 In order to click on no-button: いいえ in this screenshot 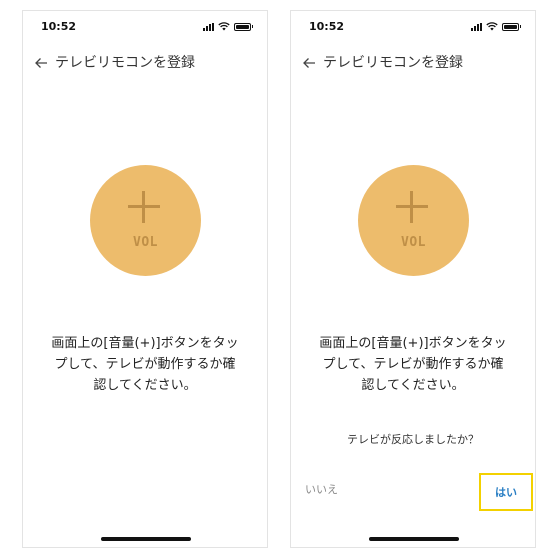, I will do `click(321, 489)`.